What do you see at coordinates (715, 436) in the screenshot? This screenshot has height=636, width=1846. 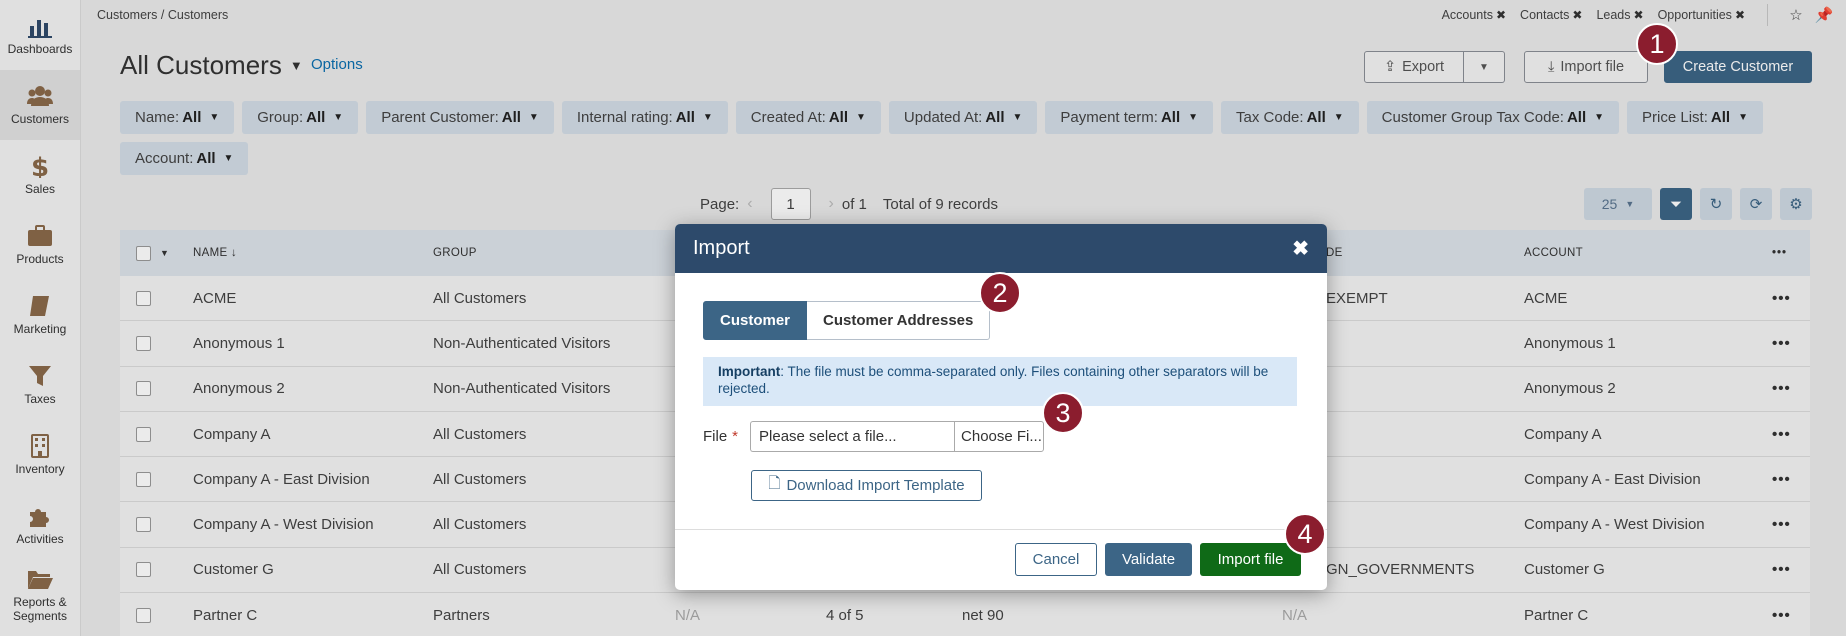 I see `file-label: File` at bounding box center [715, 436].